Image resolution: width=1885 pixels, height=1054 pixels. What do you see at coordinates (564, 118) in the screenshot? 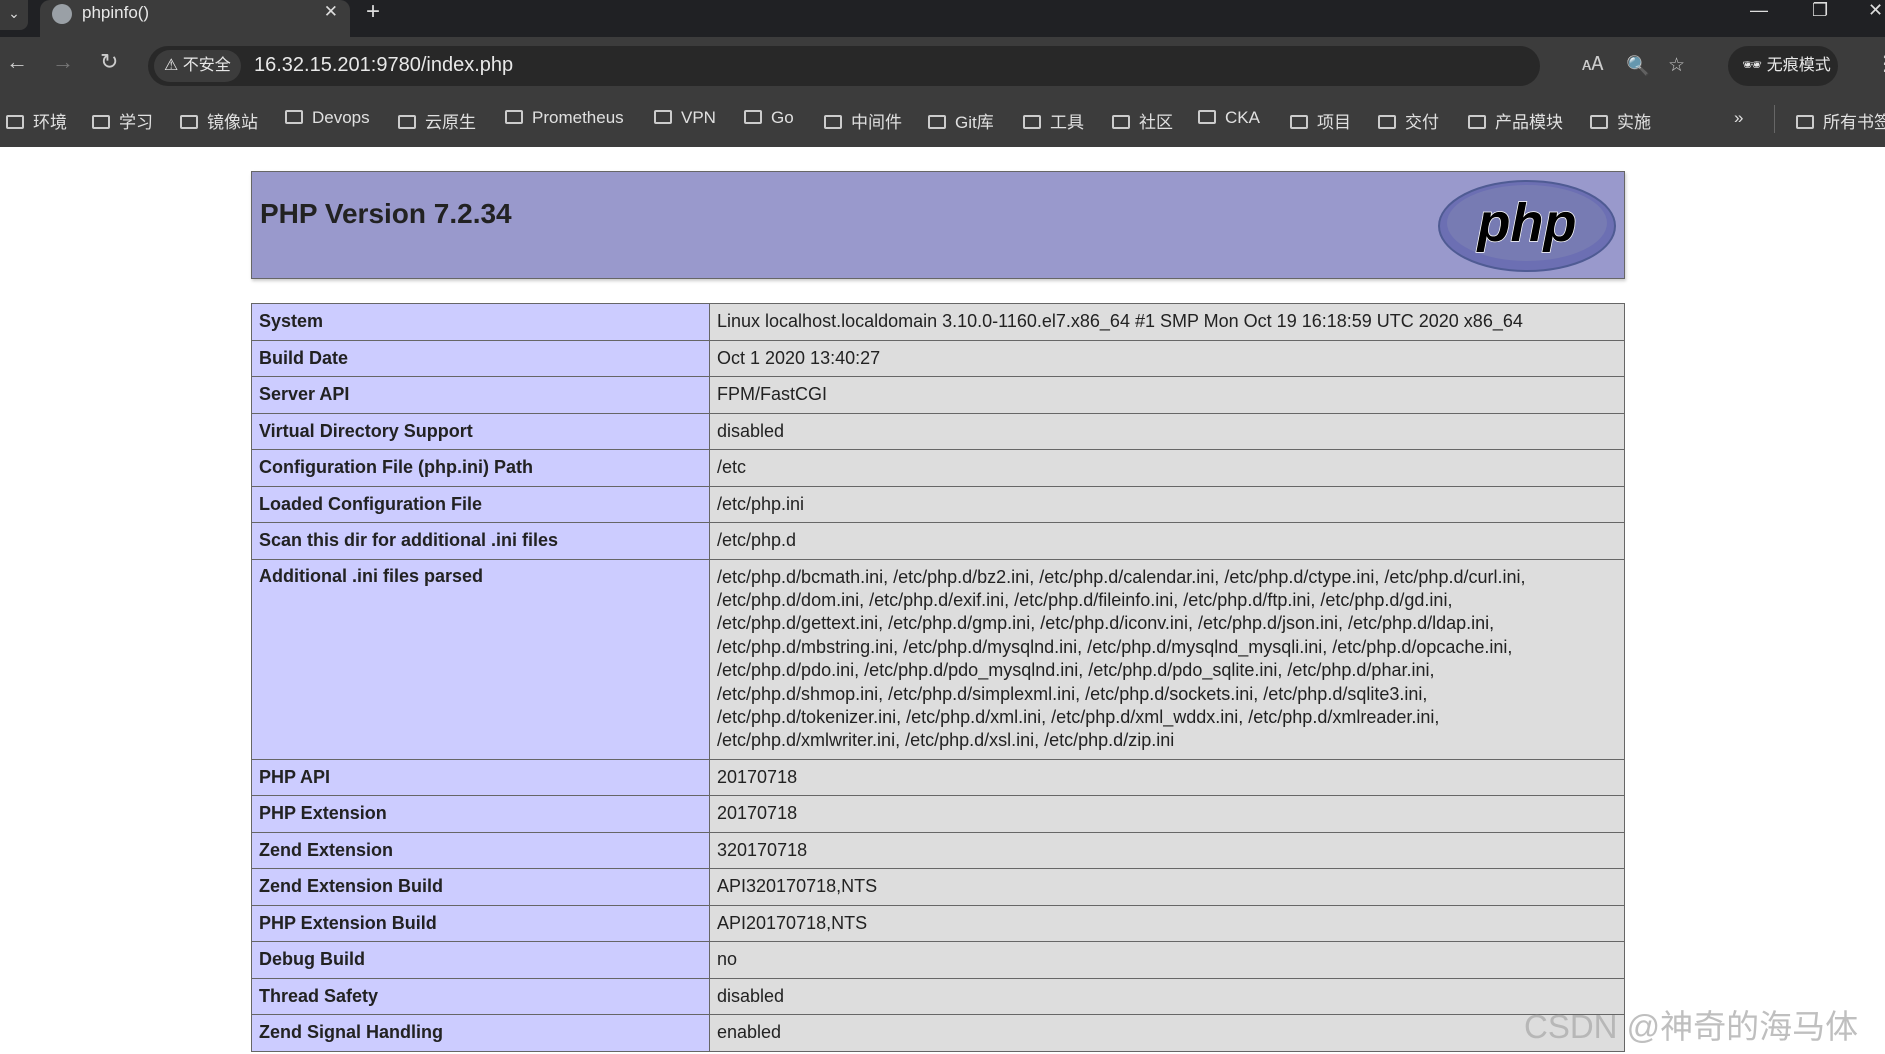
I see `bookmark-folder: Prometheus` at bounding box center [564, 118].